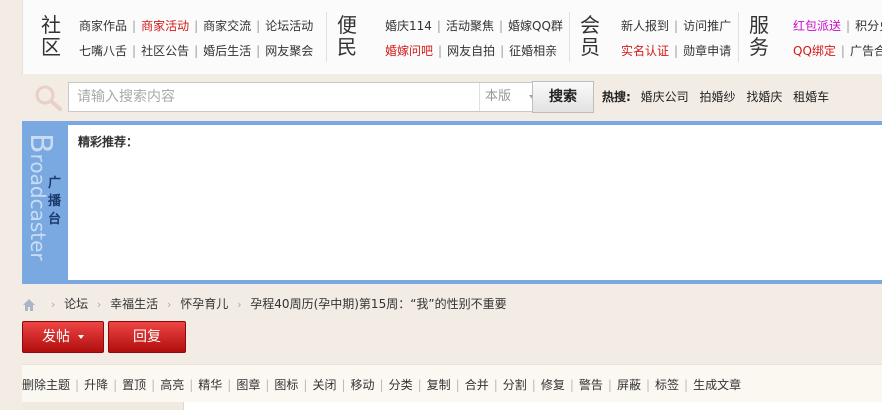  Describe the element at coordinates (46, 385) in the screenshot. I see `moderation-action: 删除主题` at that location.